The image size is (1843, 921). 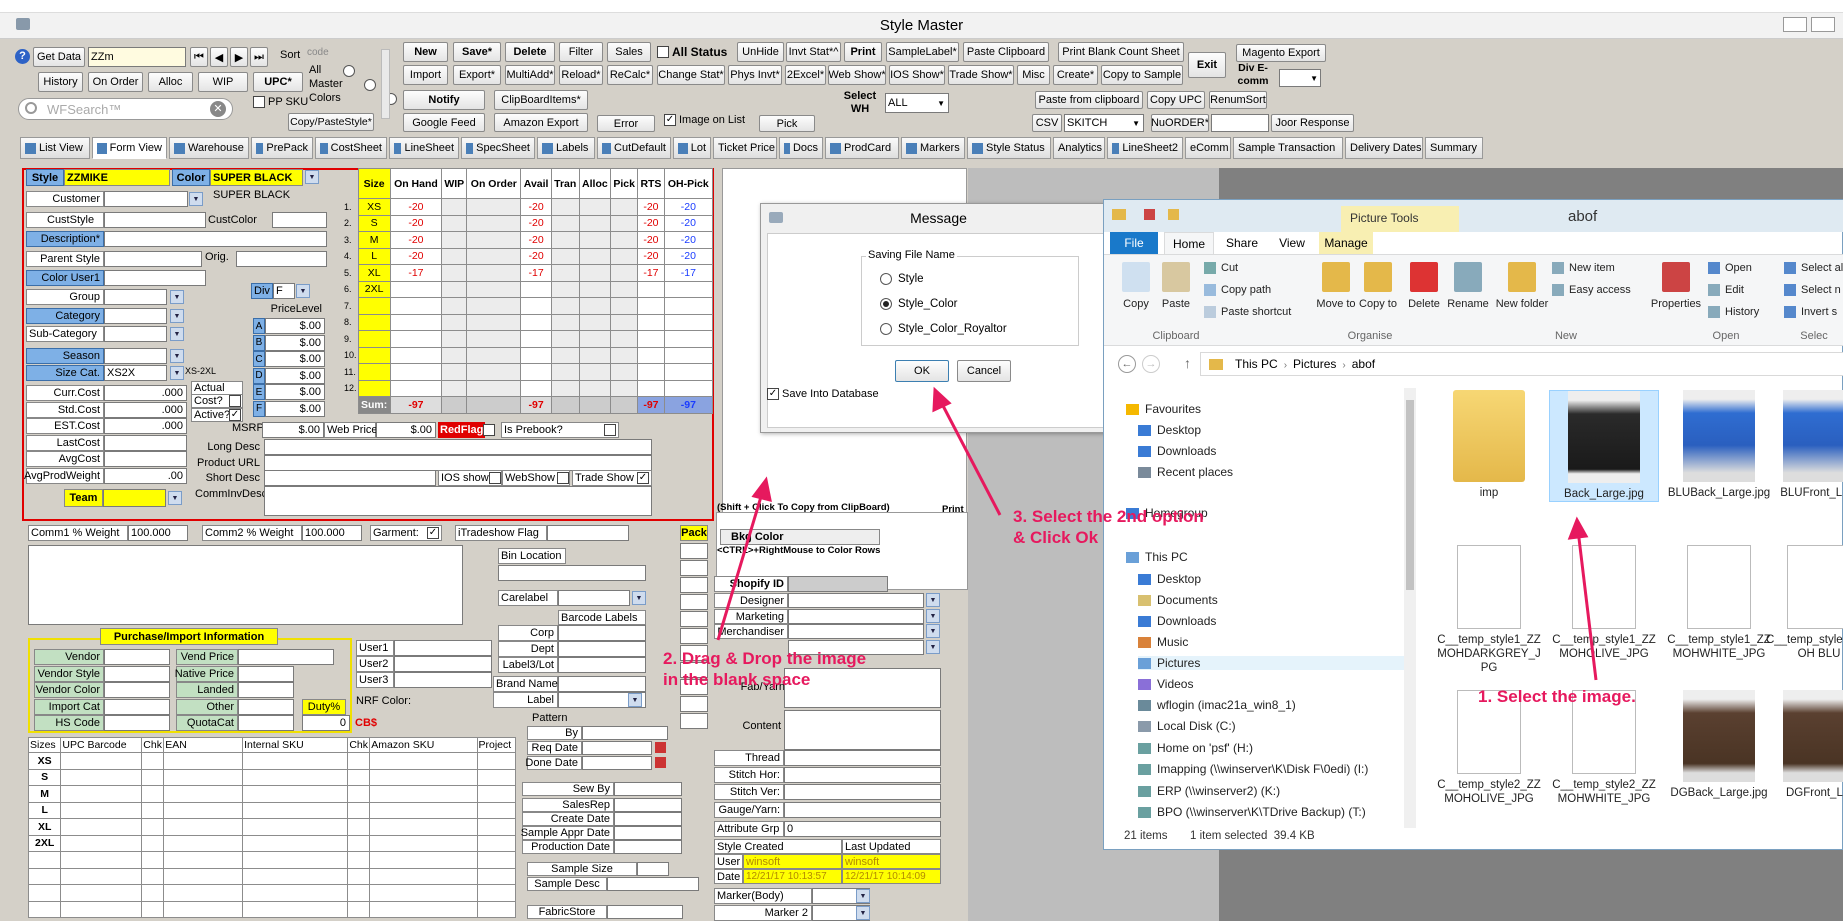 I want to click on annotation-step2b: in the blank space, so click(x=737, y=679).